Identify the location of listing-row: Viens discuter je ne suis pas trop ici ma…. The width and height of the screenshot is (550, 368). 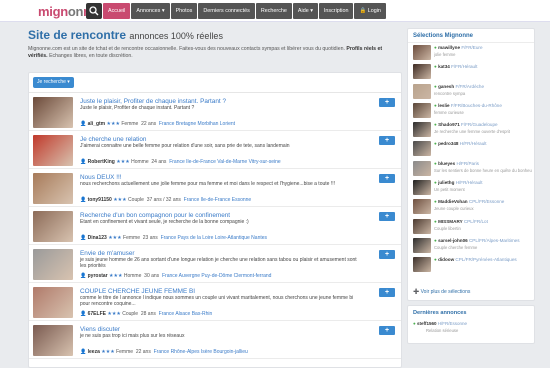
(215, 340).